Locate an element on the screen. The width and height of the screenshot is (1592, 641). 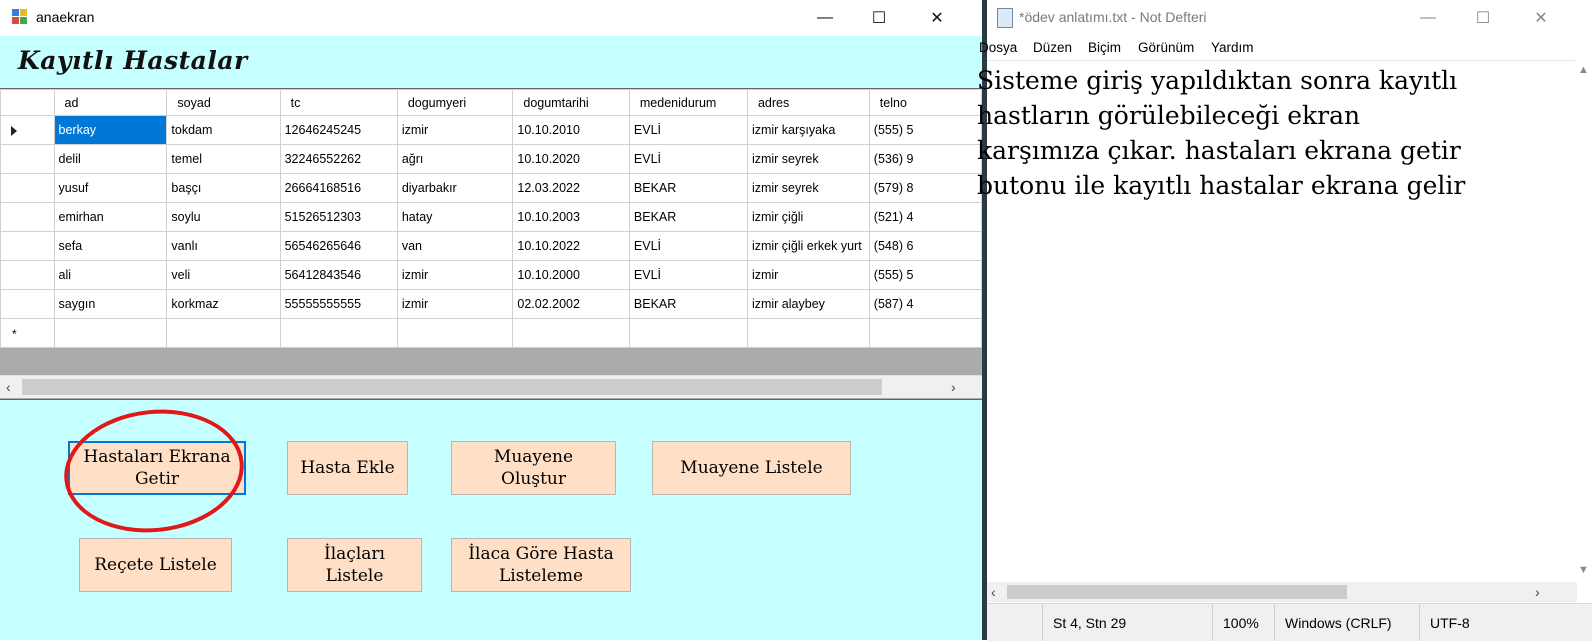
menu-dosya: Dosya is located at coordinates (998, 47).